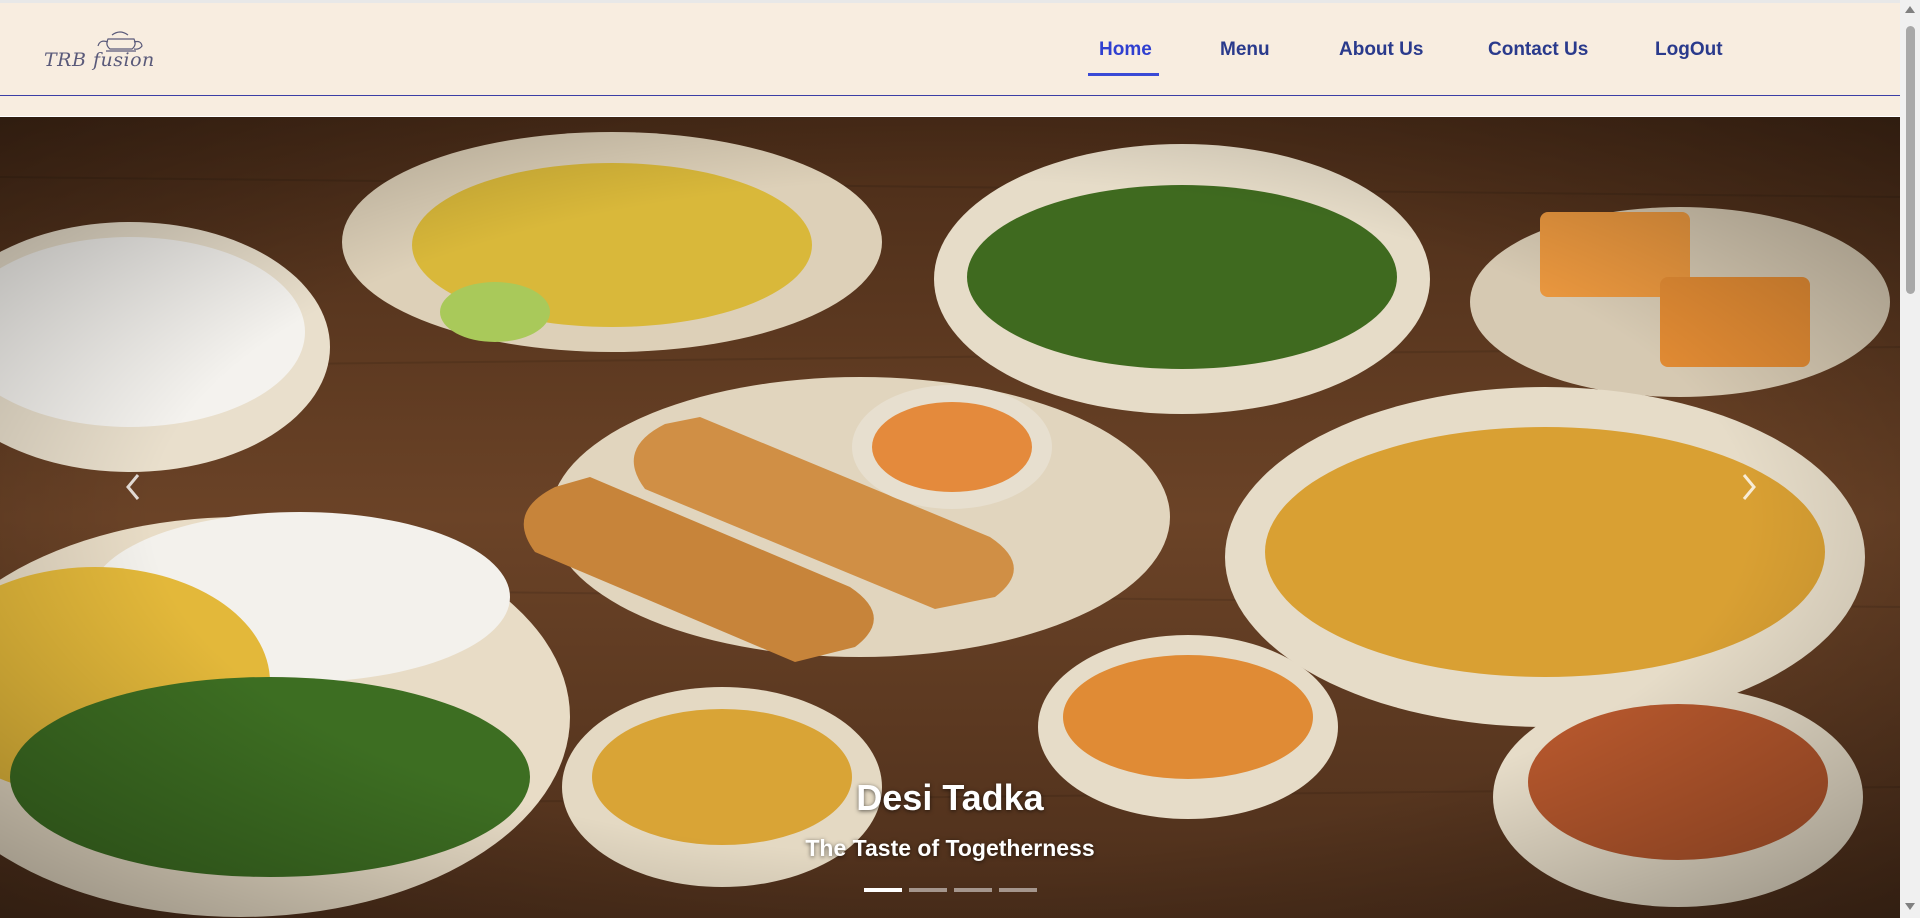 This screenshot has width=1920, height=918. Describe the element at coordinates (950, 49) in the screenshot. I see `main-nav: Home Menu About Us Contact Us LogOut` at that location.